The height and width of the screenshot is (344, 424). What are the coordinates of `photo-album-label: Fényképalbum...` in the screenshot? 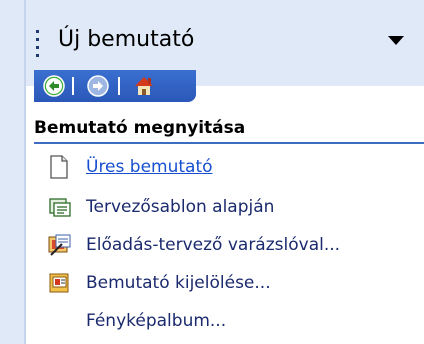 It's located at (156, 321).